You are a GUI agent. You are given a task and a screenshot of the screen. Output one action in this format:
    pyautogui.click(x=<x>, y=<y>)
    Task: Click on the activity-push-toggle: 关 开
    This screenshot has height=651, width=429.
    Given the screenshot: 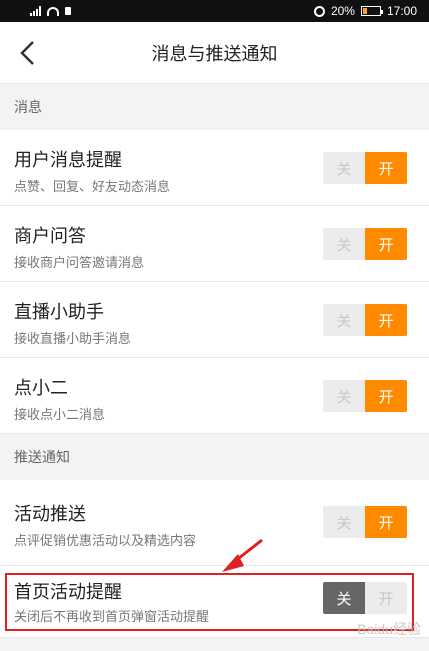 What is the action you would take?
    pyautogui.click(x=365, y=522)
    